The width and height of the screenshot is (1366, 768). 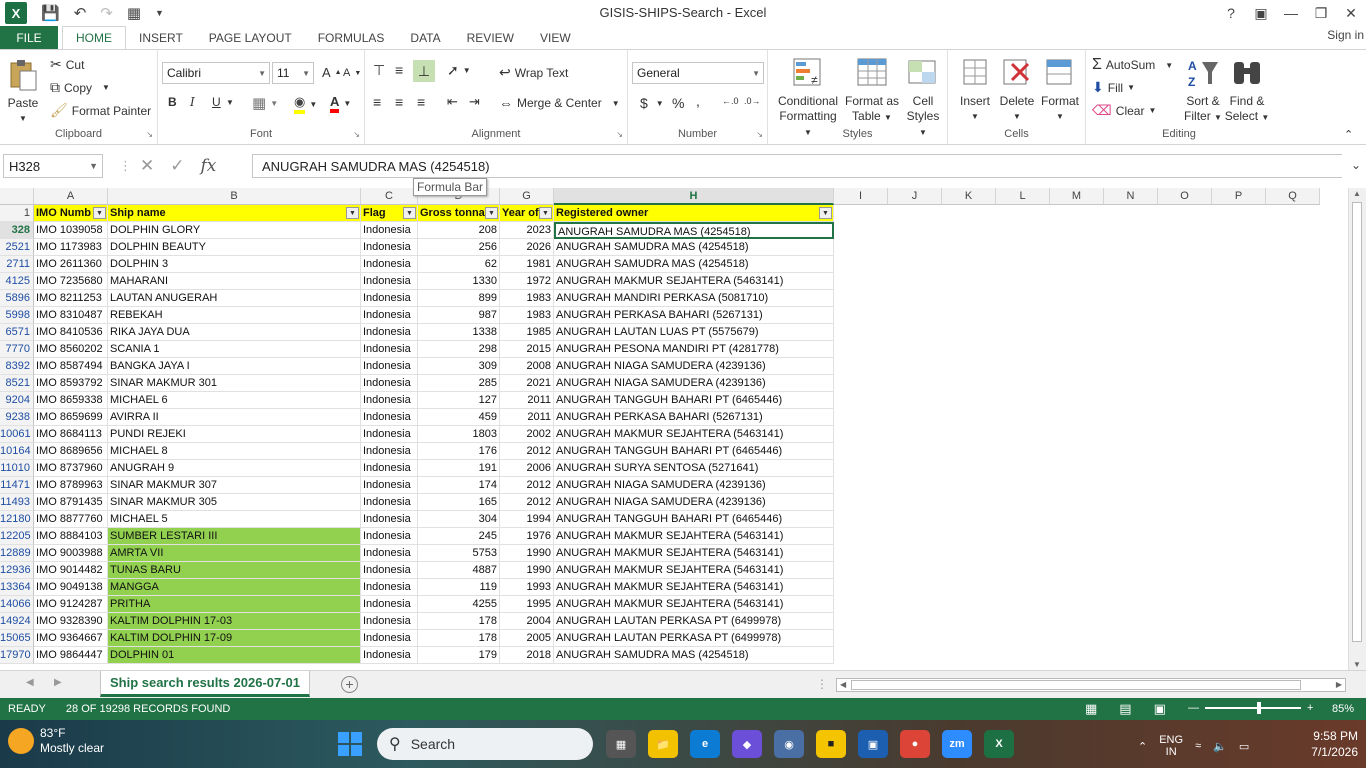 I want to click on scroll-right-icon: ▶, so click(x=1339, y=684).